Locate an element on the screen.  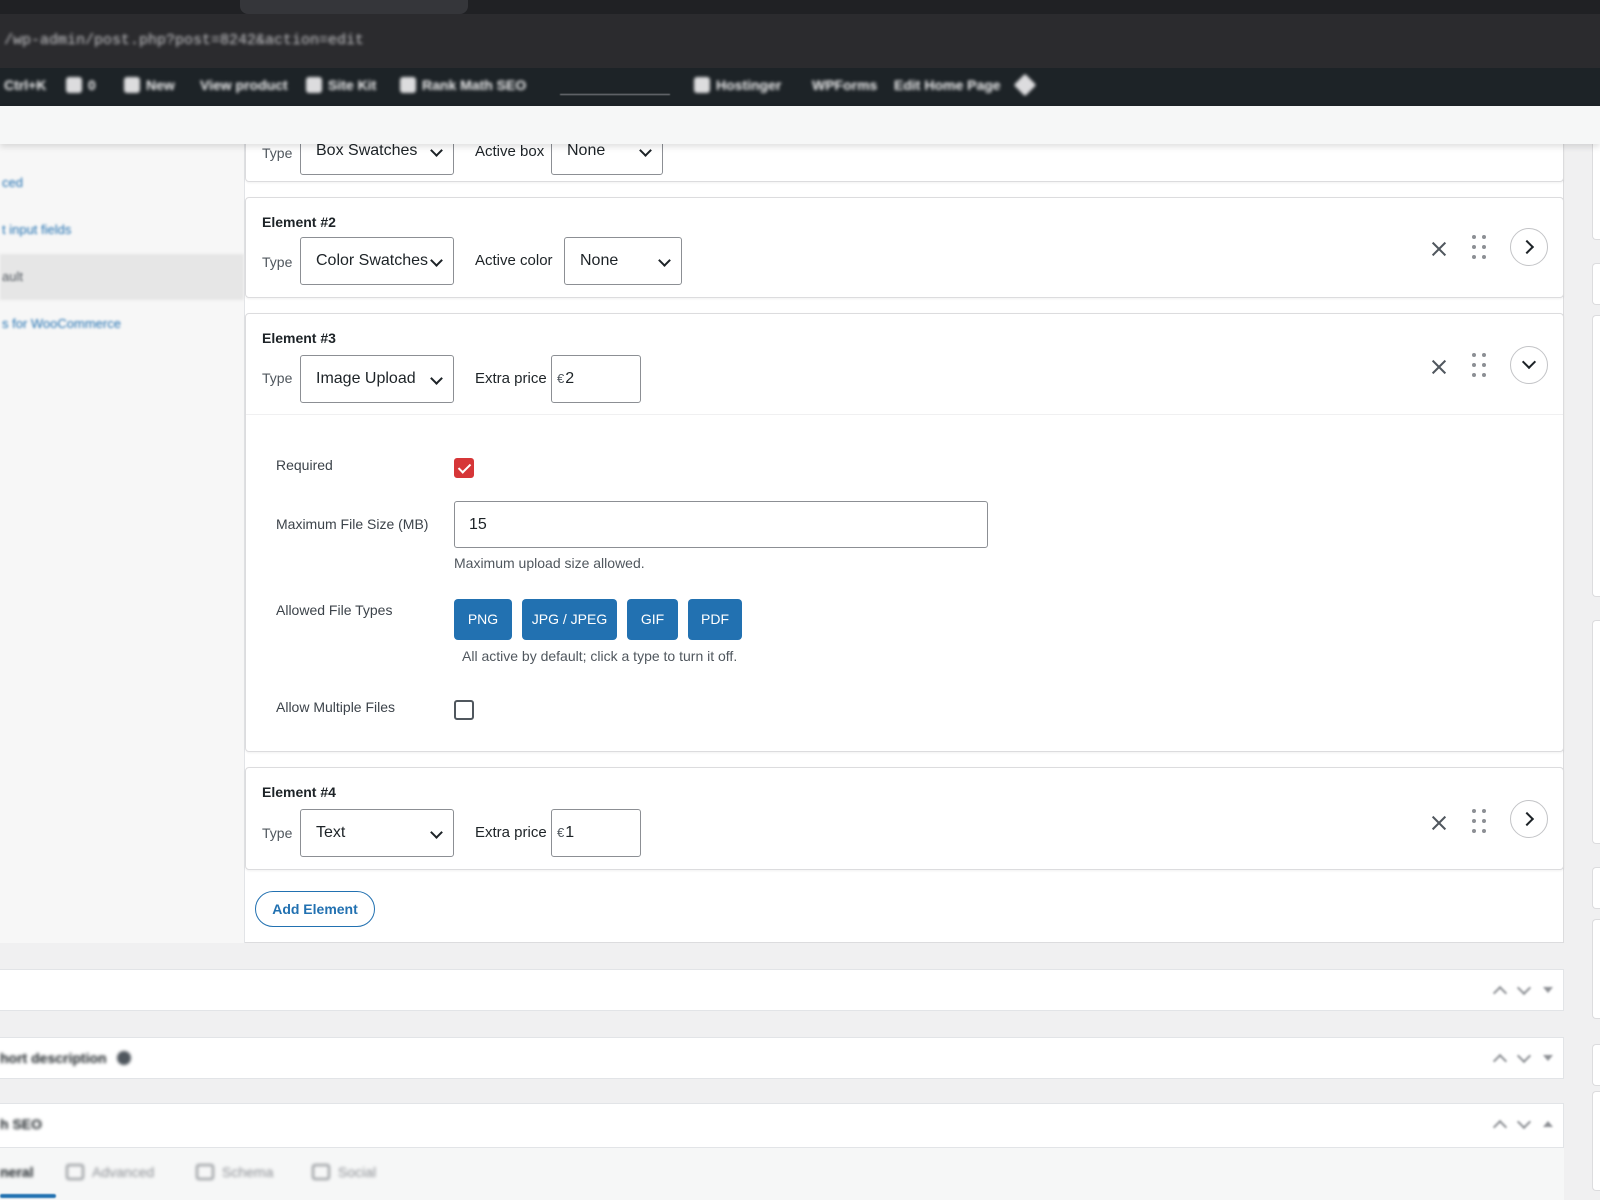
element-card-4: Element #4 Type Text Extra price €1 is located at coordinates (904, 818).